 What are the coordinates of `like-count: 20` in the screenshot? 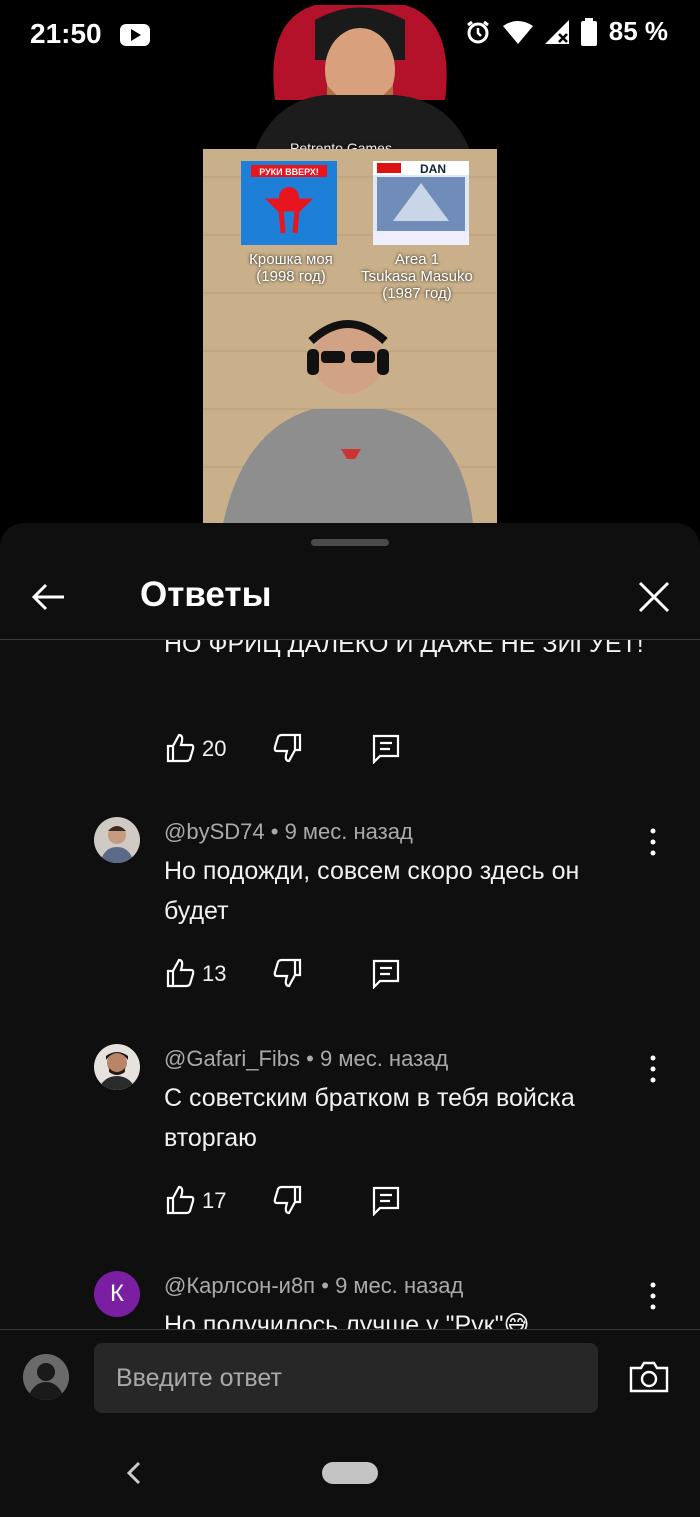 It's located at (214, 748).